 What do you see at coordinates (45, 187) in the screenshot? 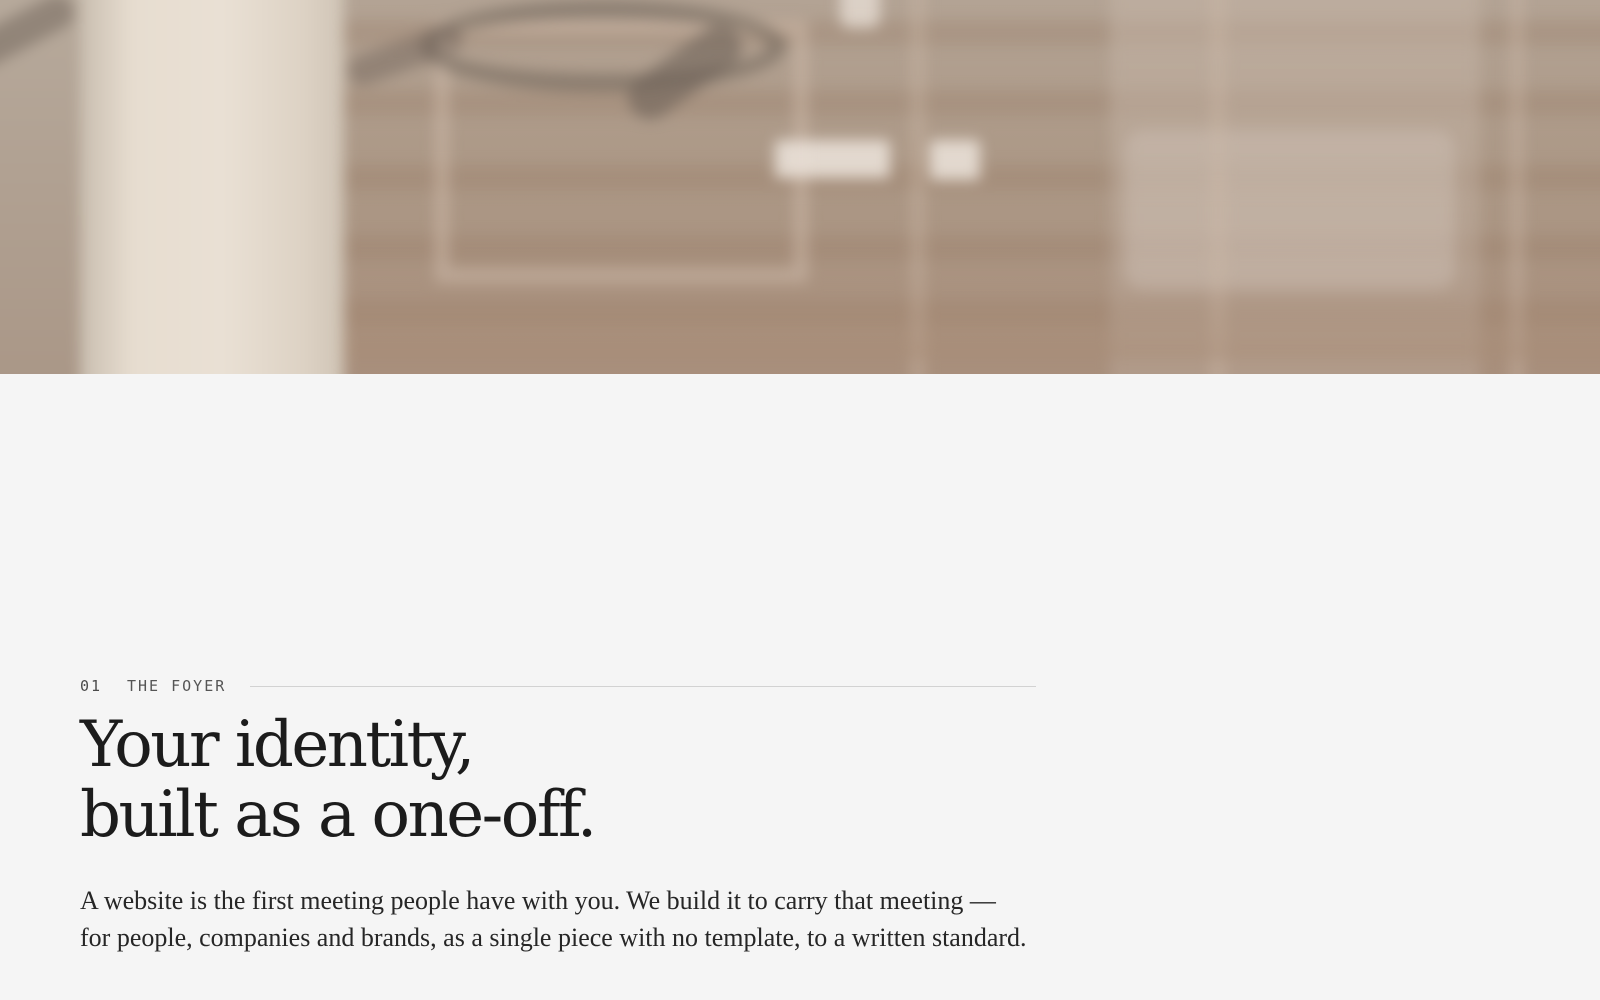
I see `hero-wall-left` at bounding box center [45, 187].